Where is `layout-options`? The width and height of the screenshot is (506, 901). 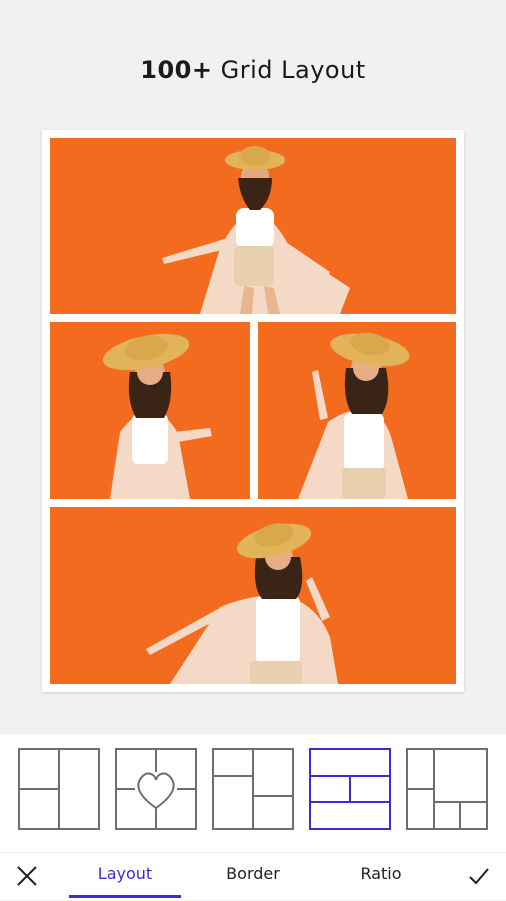
layout-options is located at coordinates (253, 792).